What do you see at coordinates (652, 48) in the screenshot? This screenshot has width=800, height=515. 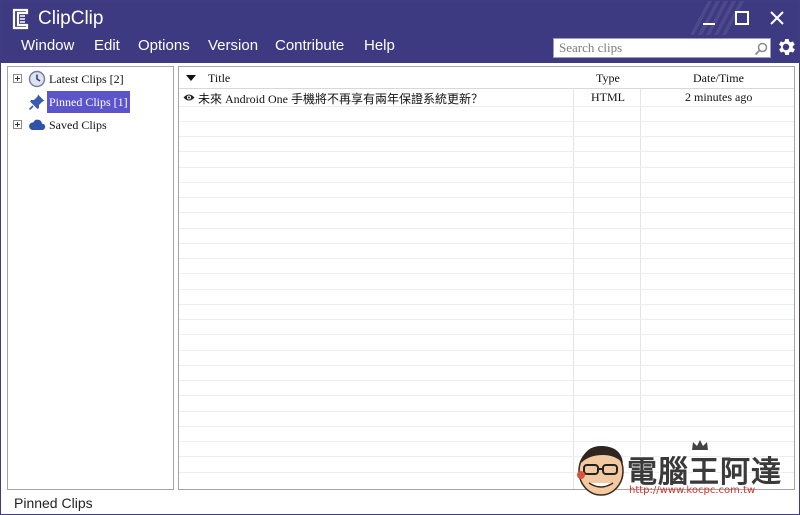 I see `search-input` at bounding box center [652, 48].